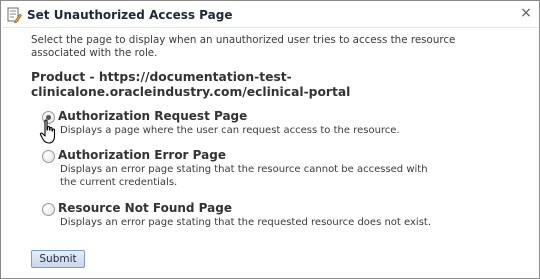  I want to click on close-icon: ×, so click(526, 13).